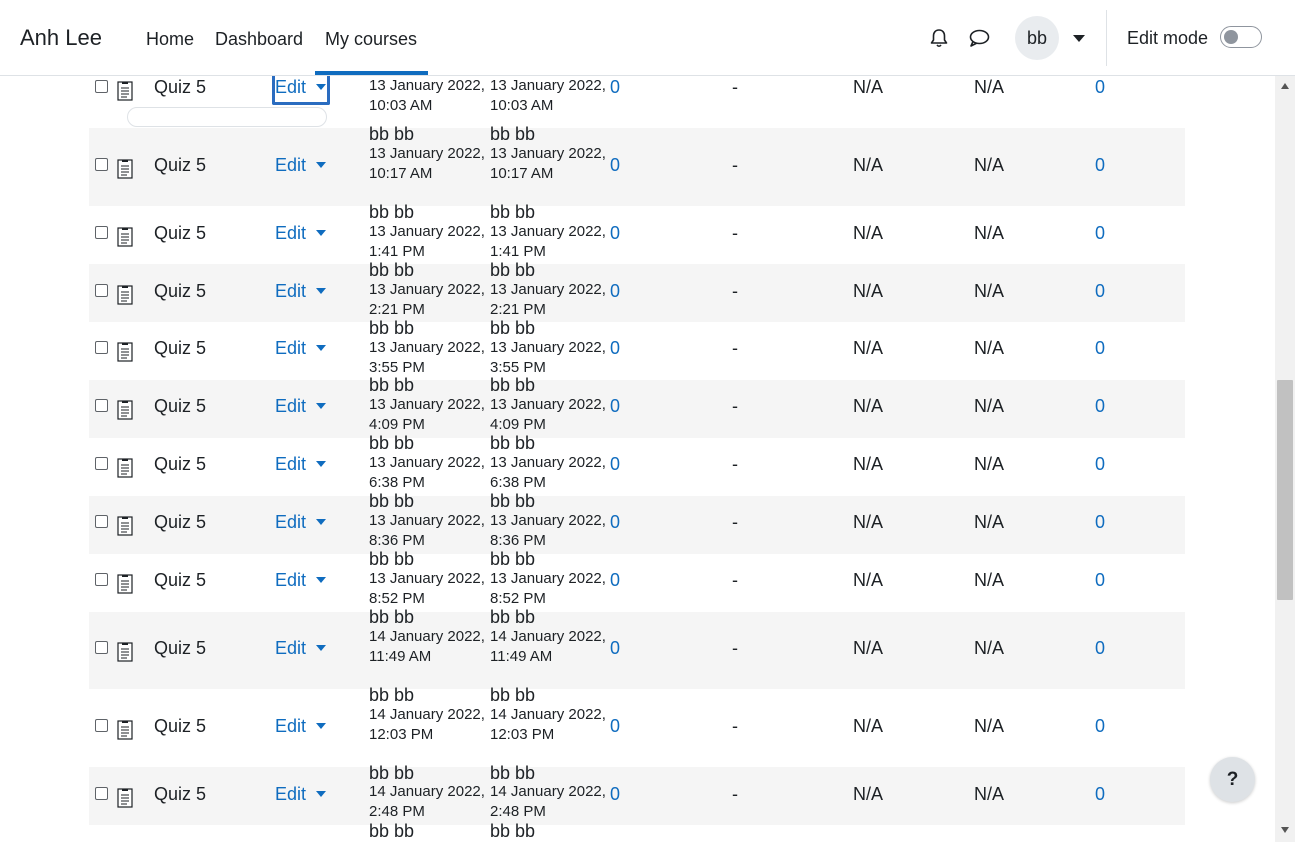 Image resolution: width=1295 pixels, height=842 pixels. Describe the element at coordinates (427, 724) in the screenshot. I see `created-date: 14 January 2022, 12:03 PM` at that location.